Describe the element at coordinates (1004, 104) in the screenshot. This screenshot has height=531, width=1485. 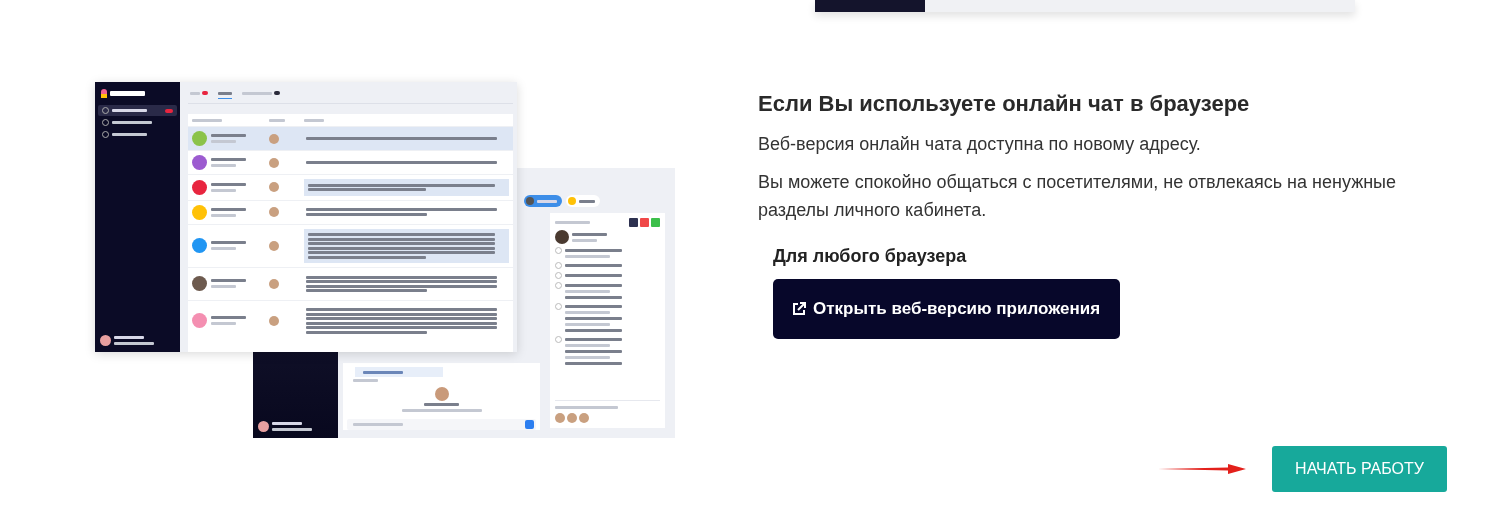
I see `section-heading: Если Вы используете онлайн чат в браузере` at that location.